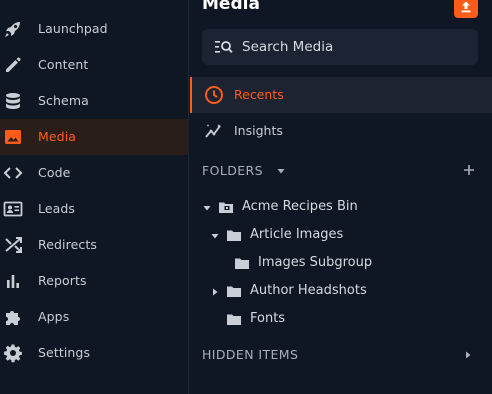 The width and height of the screenshot is (492, 394). I want to click on upload-icon, so click(466, 7).